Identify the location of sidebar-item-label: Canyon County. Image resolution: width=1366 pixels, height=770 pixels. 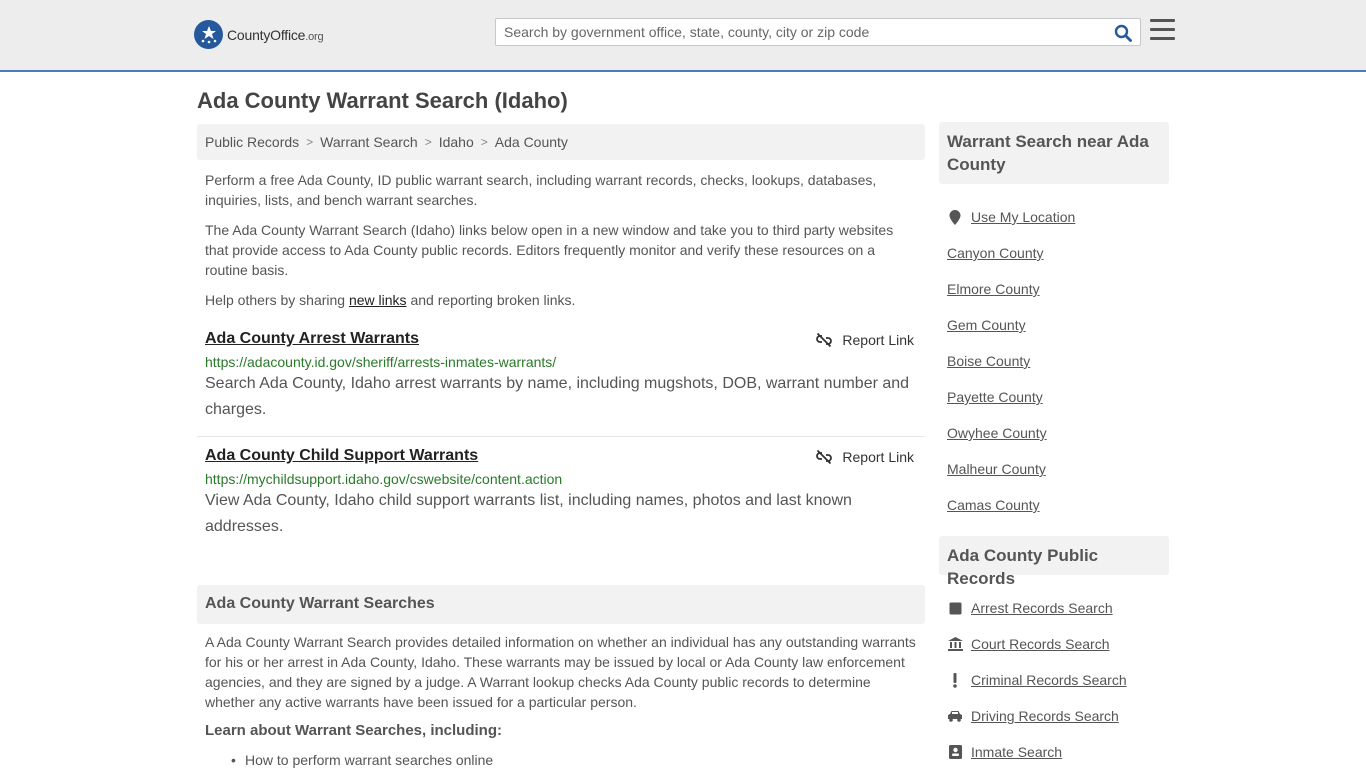
(995, 253).